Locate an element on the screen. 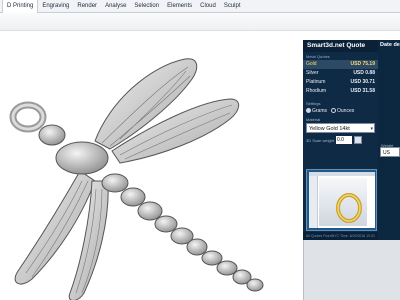 The image size is (400, 300). weight-row: 3D Scan weight 0.0 is located at coordinates (340, 140).